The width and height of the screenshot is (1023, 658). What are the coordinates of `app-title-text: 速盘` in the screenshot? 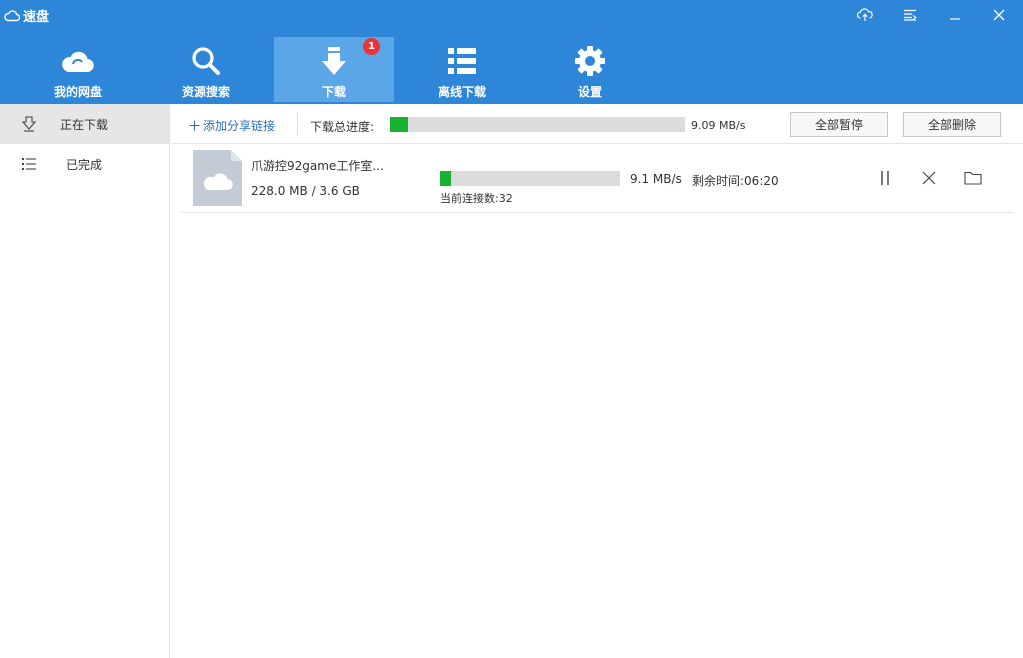 It's located at (36, 17).